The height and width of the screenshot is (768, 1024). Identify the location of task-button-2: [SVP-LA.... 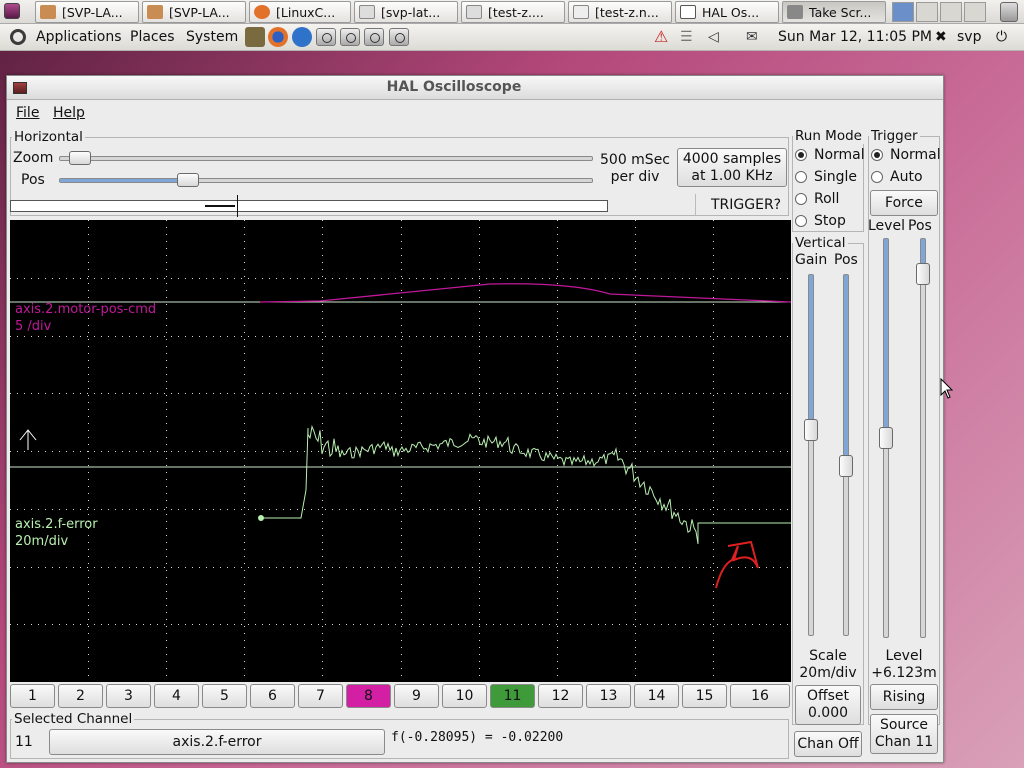
(194, 12).